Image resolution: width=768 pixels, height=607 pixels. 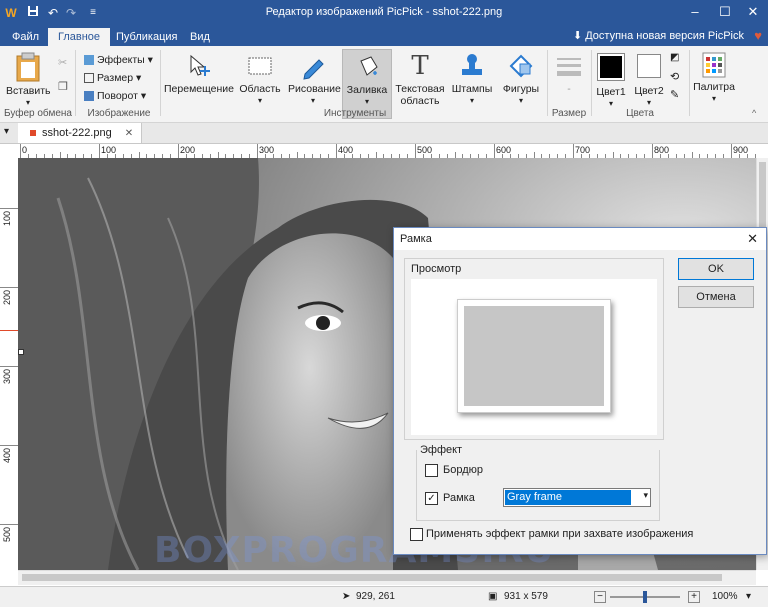 I want to click on tab-view: Вид, so click(x=200, y=37).